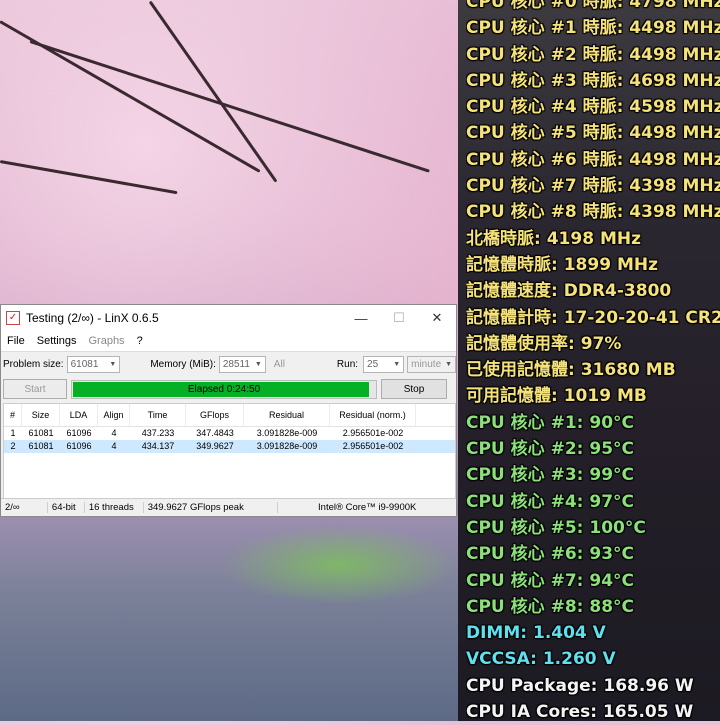 The height and width of the screenshot is (725, 720). Describe the element at coordinates (384, 364) in the screenshot. I see `run-combo: 25 ▼` at that location.